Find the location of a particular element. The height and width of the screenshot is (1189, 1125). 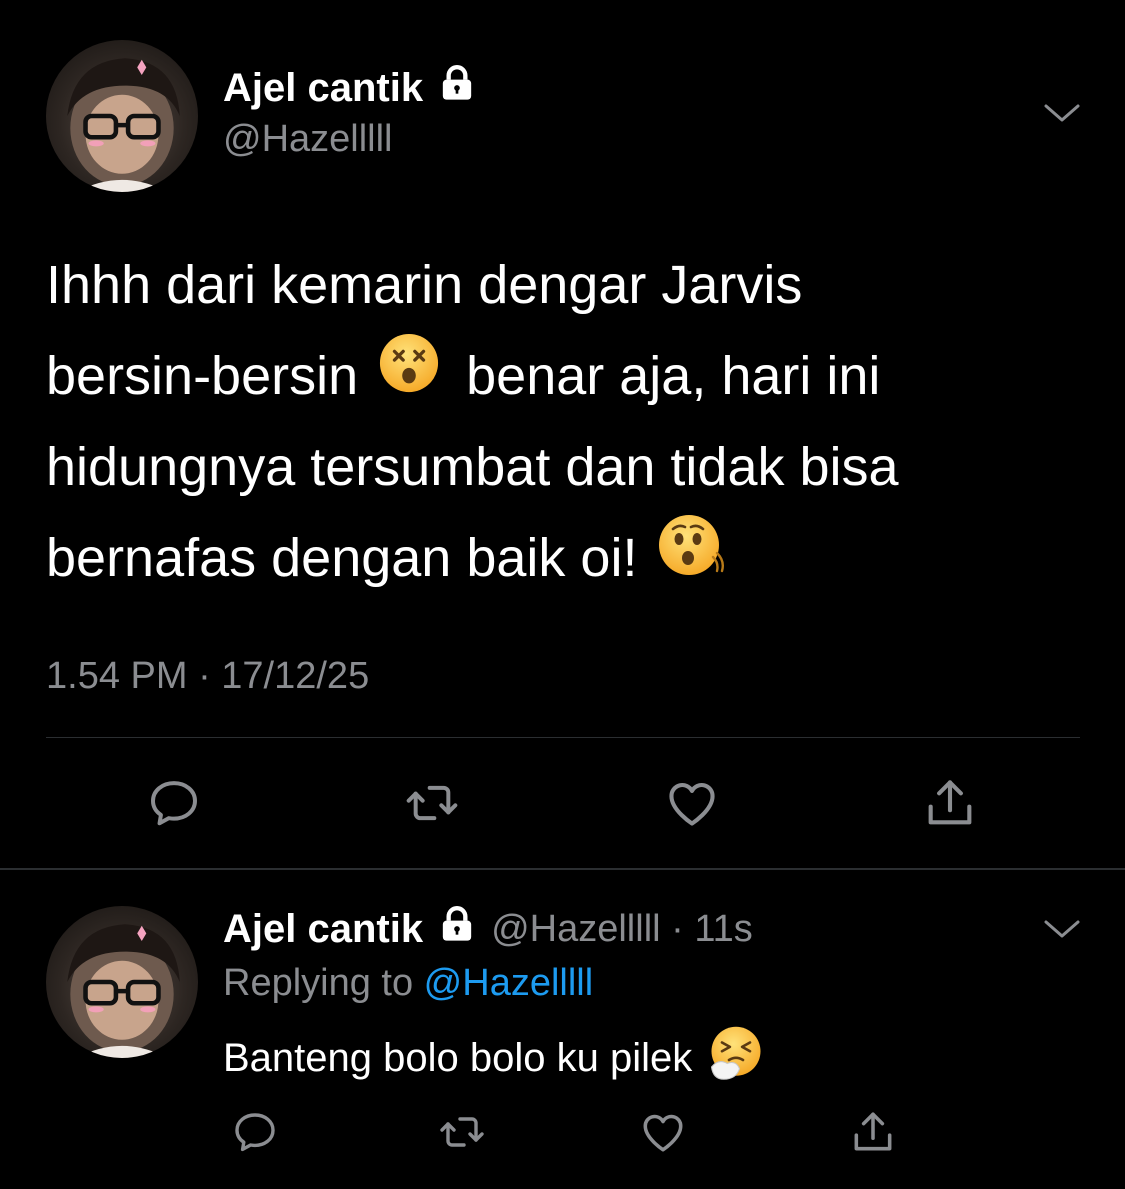

replying-to-label: Replying to is located at coordinates (323, 983).